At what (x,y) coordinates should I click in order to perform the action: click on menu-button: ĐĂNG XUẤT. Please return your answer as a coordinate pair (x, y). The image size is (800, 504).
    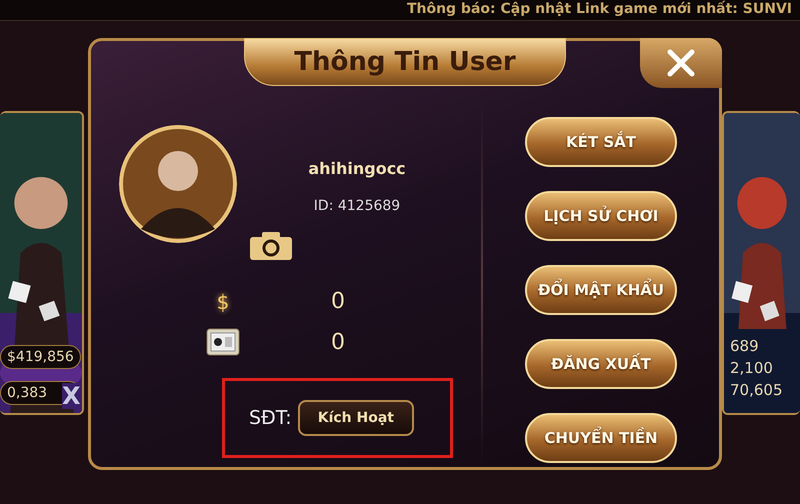
    Looking at the image, I should click on (601, 364).